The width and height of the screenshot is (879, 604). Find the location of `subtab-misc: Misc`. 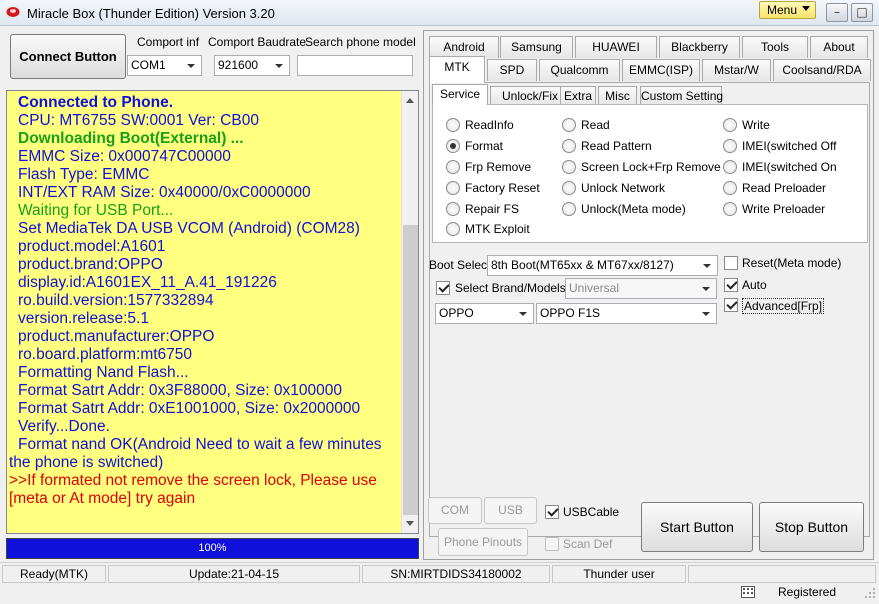

subtab-misc: Misc is located at coordinates (617, 95).